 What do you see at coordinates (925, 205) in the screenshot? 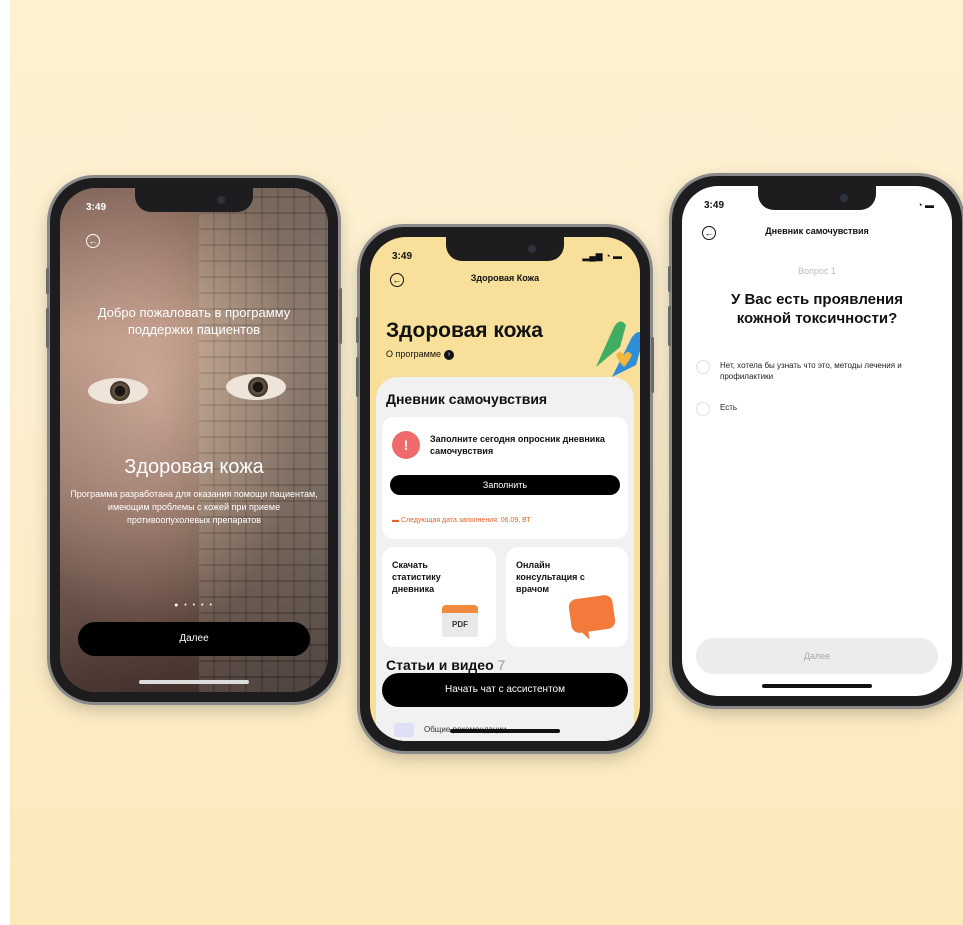
I see `status-icons: ◔ ▬` at bounding box center [925, 205].